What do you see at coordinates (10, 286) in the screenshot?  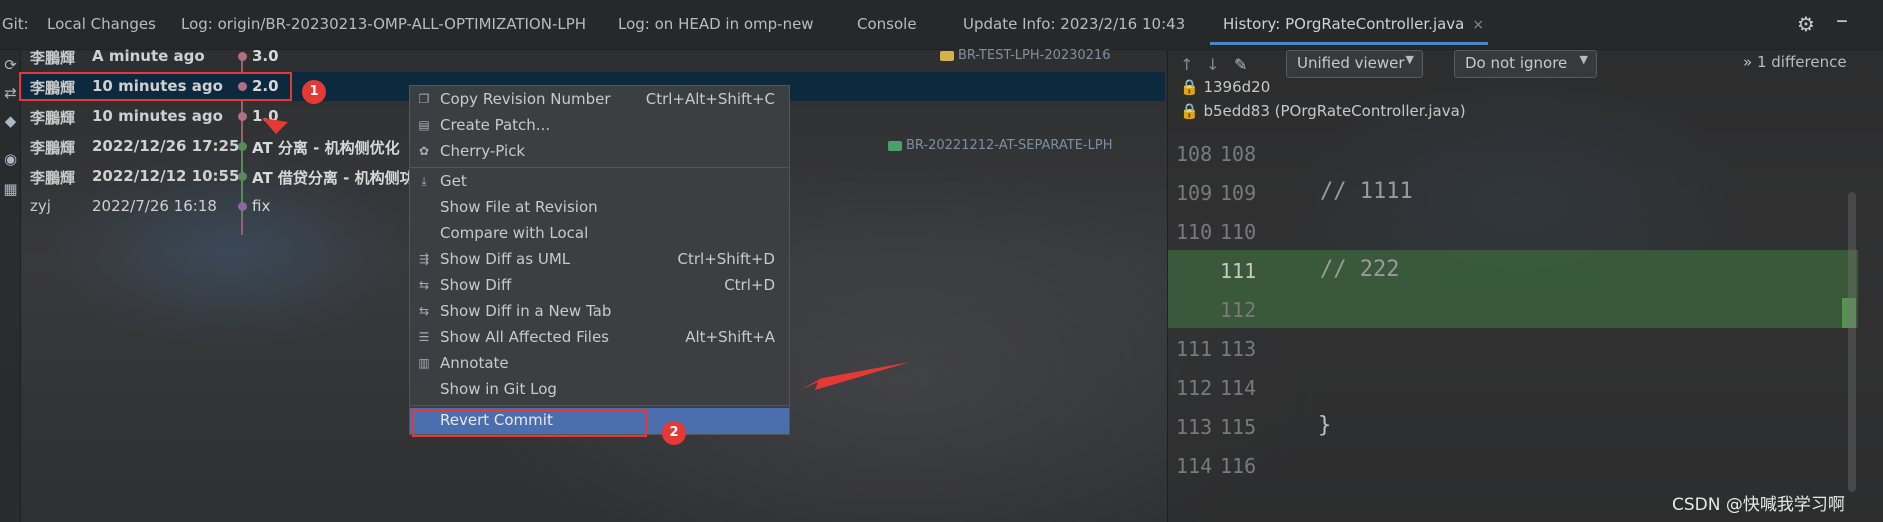 I see `left-toolbar: ⟳ ⇄ ◆ ◉ ▦` at bounding box center [10, 286].